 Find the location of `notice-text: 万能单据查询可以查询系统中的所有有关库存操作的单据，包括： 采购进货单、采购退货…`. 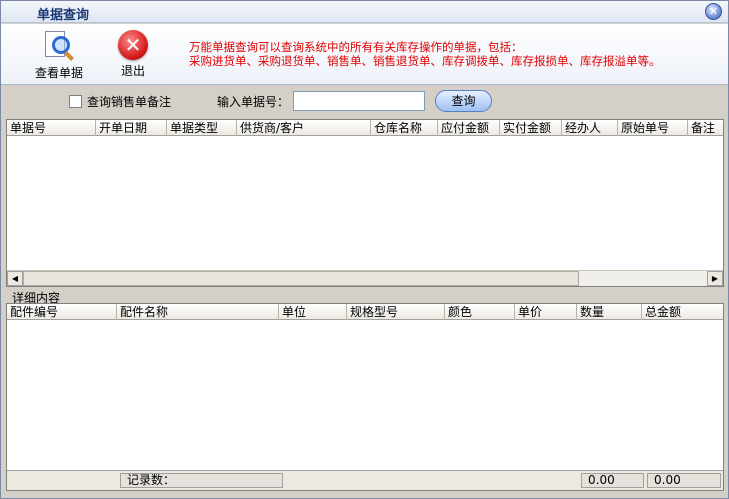

notice-text: 万能单据查询可以查询系统中的所有有关库存操作的单据，包括： 采购进货单、采购退货… is located at coordinates (425, 54).